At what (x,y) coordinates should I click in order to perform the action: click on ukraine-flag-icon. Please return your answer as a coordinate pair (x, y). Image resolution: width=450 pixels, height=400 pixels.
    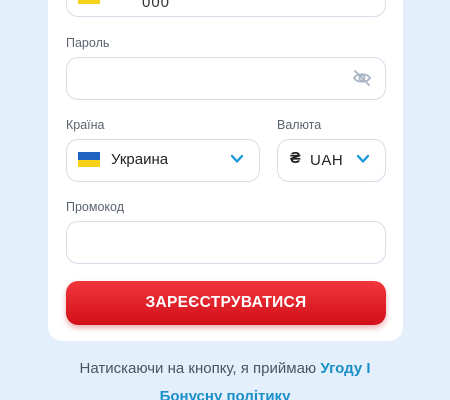
    Looking at the image, I should click on (89, 159).